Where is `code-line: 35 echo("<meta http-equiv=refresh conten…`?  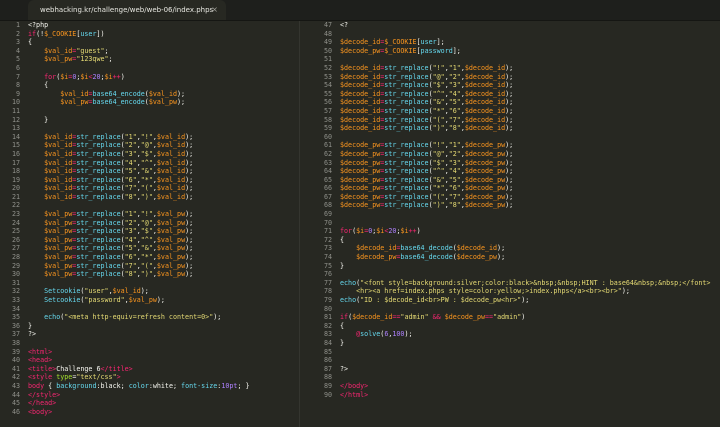
code-line: 35 echo("<meta http-equiv=refresh conten… is located at coordinates (150, 317).